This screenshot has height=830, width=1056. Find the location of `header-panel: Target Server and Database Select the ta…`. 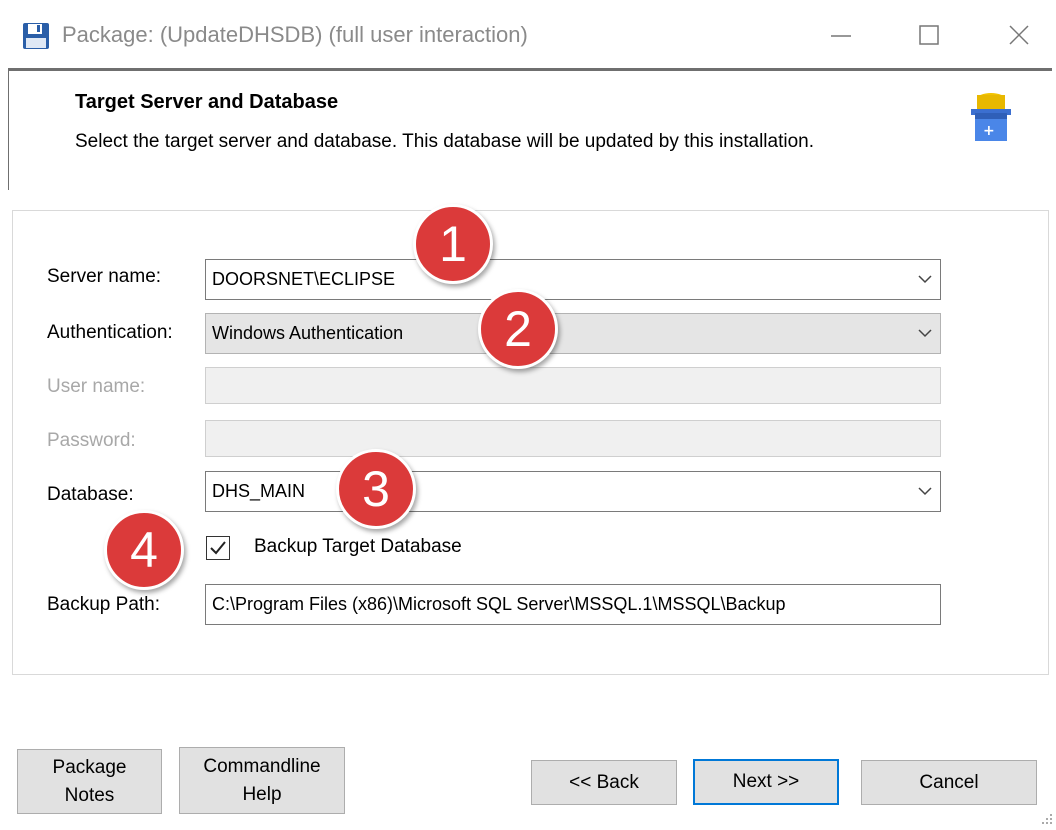

header-panel: Target Server and Database Select the ta… is located at coordinates (530, 129).